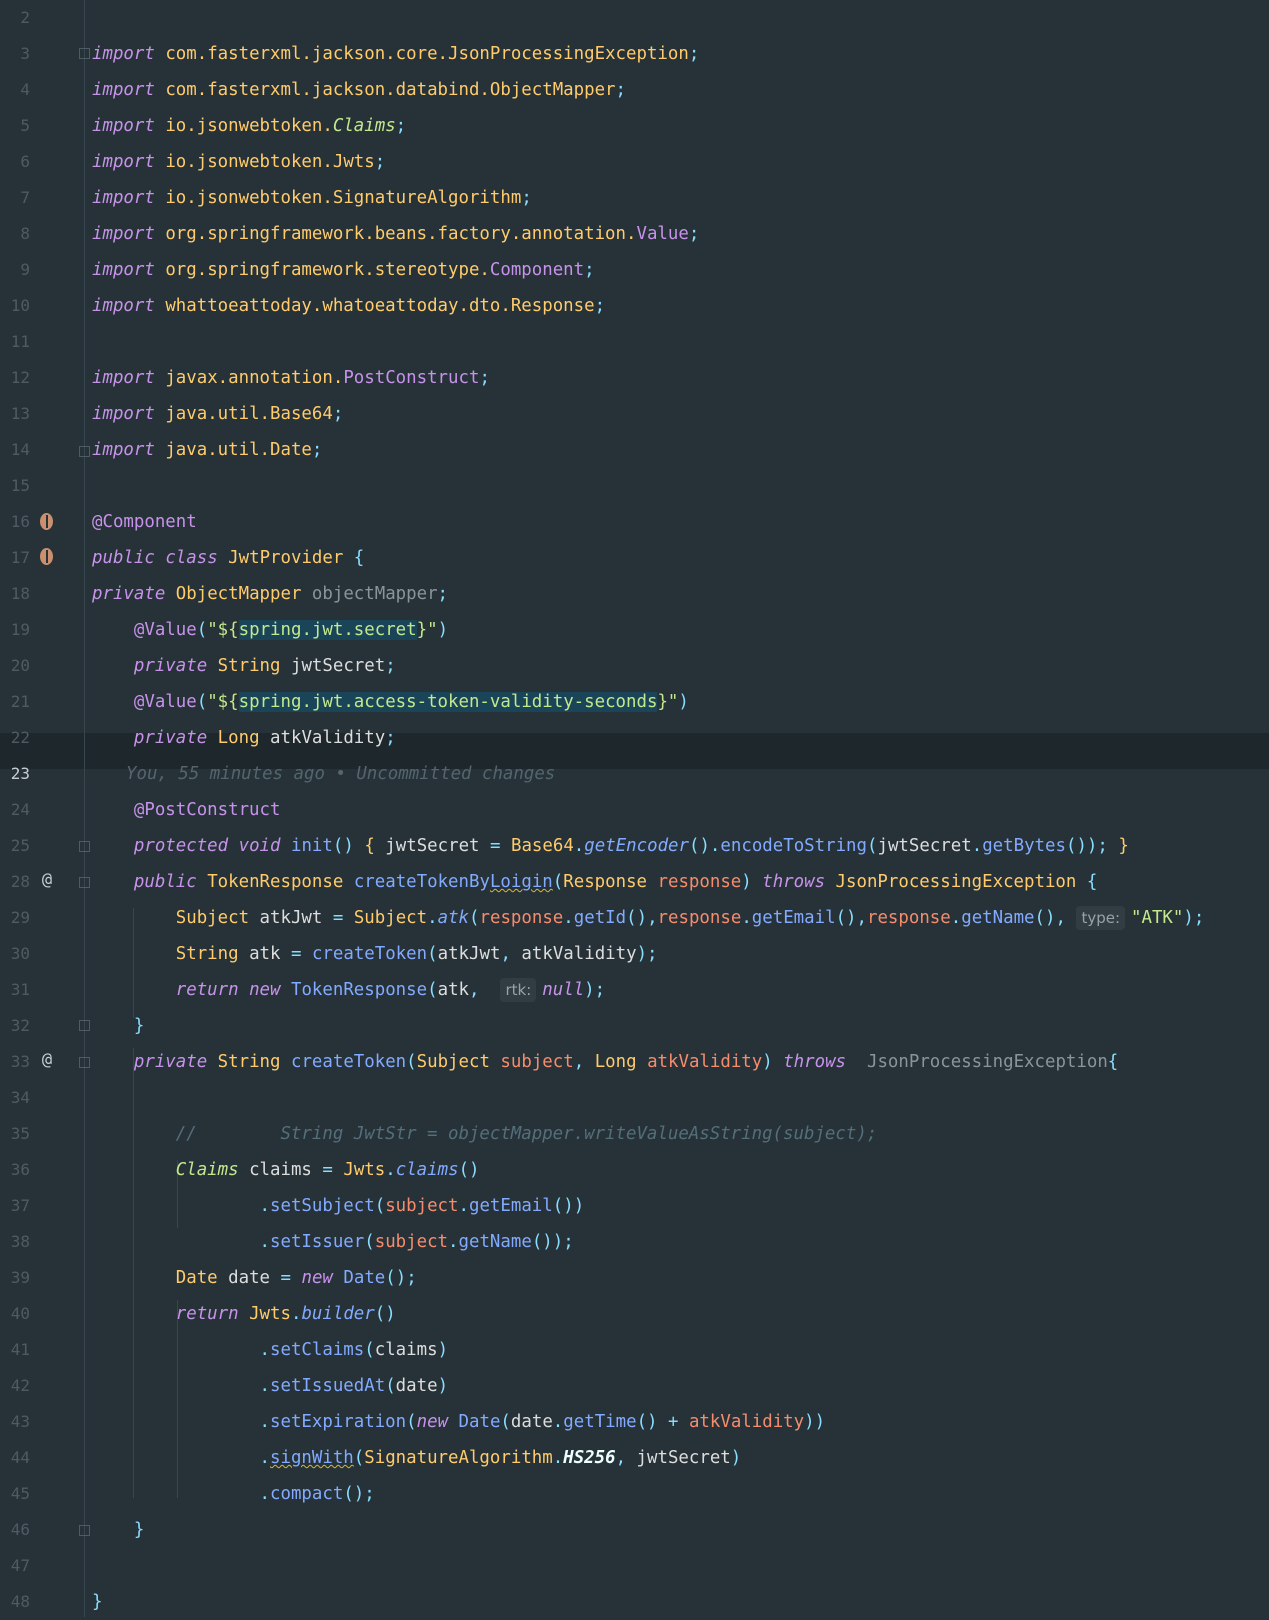 This screenshot has height=1620, width=1269. Describe the element at coordinates (15, 486) in the screenshot. I see `line-number: 15` at that location.